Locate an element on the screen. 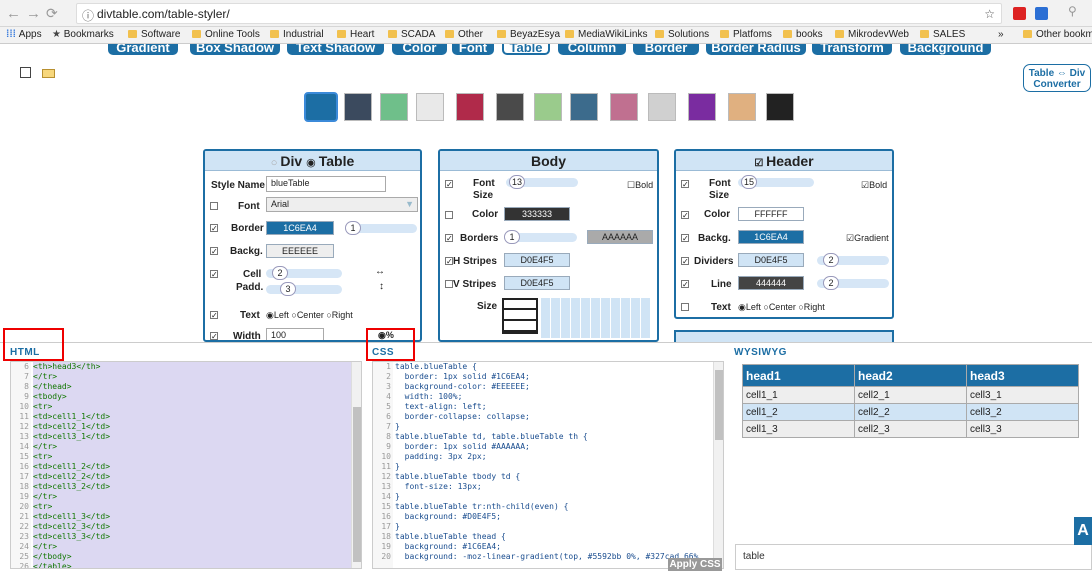  width-input: 100 is located at coordinates (295, 334).